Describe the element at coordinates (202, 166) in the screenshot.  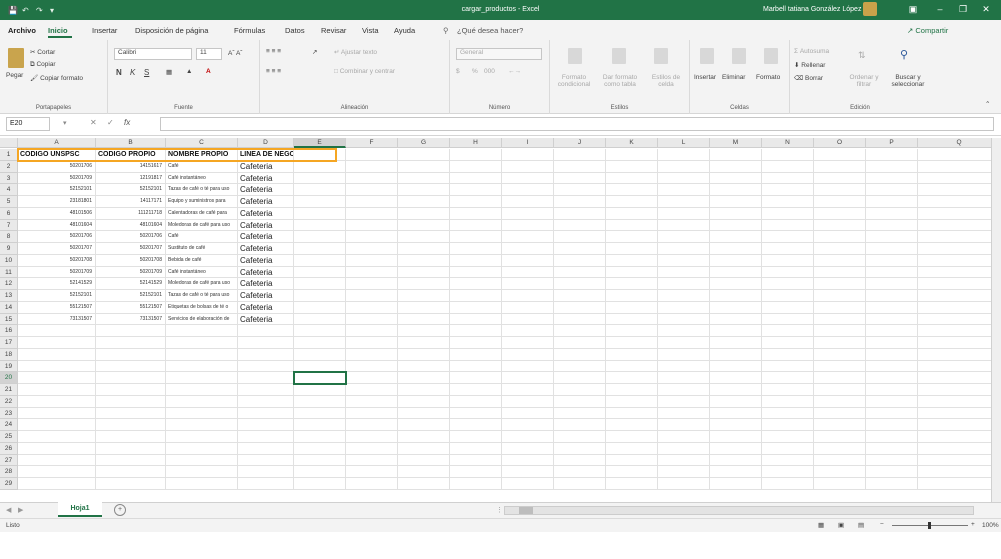
I see `data-cell: Café` at that location.